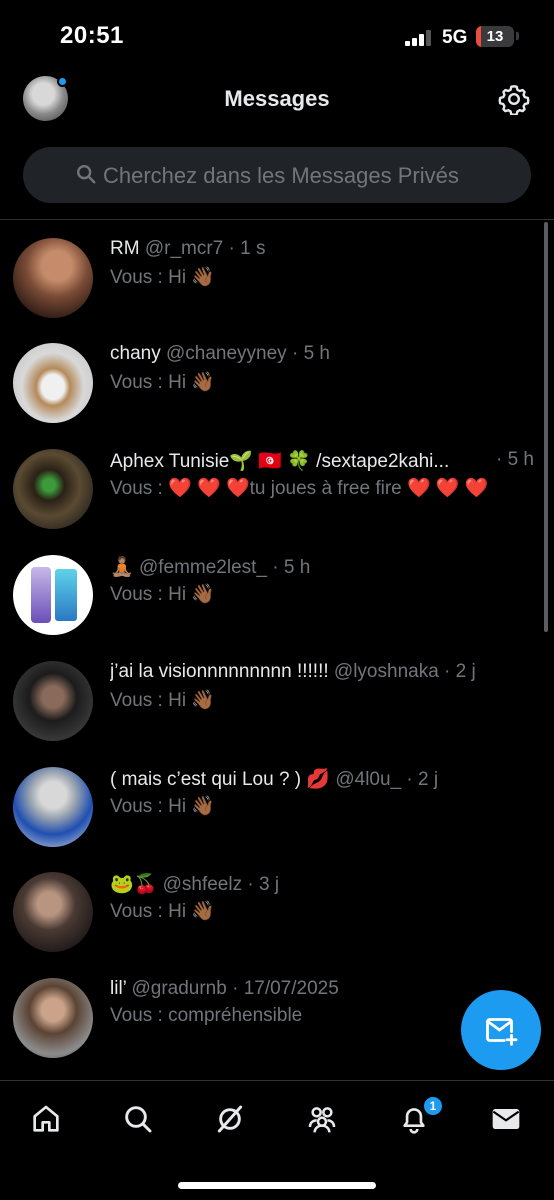  Describe the element at coordinates (179, 988) in the screenshot. I see `conversation-handle: @gradurnb` at that location.